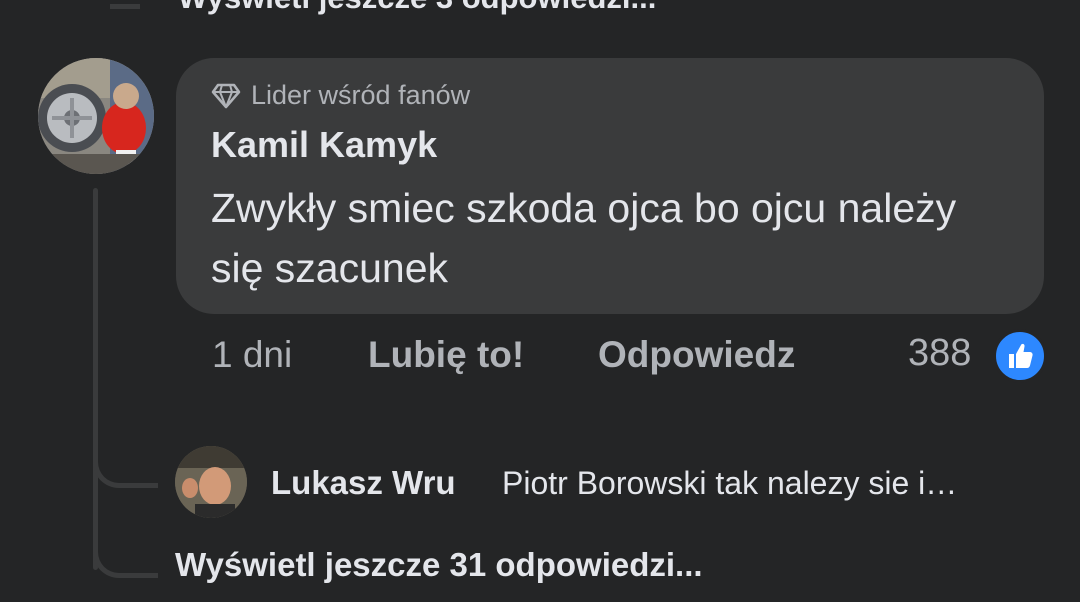 The image size is (1080, 602). Describe the element at coordinates (95, 379) in the screenshot. I see `thread-line` at that location.